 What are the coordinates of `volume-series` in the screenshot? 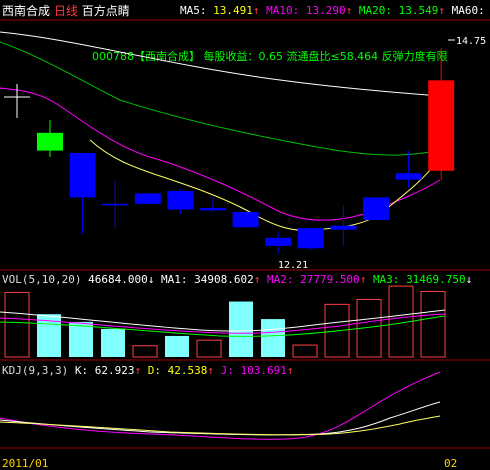 It's located at (225, 321).